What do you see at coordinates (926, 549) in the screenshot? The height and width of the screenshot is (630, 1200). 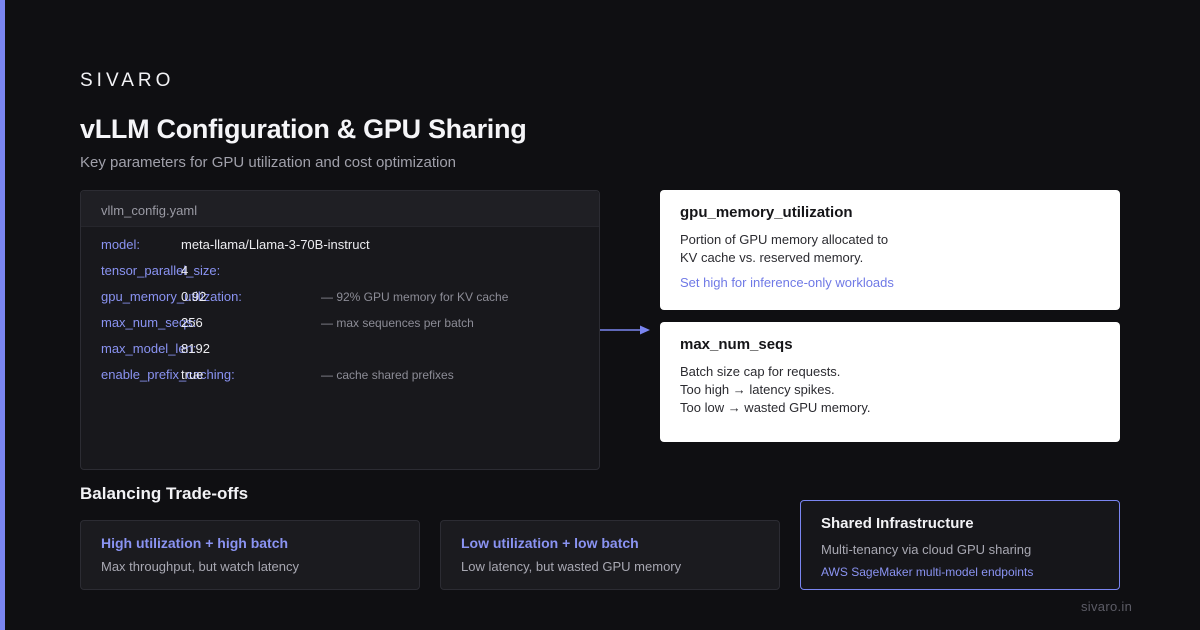 I see `infra-desc: Multi-tenancy via cloud GPU sharing` at bounding box center [926, 549].